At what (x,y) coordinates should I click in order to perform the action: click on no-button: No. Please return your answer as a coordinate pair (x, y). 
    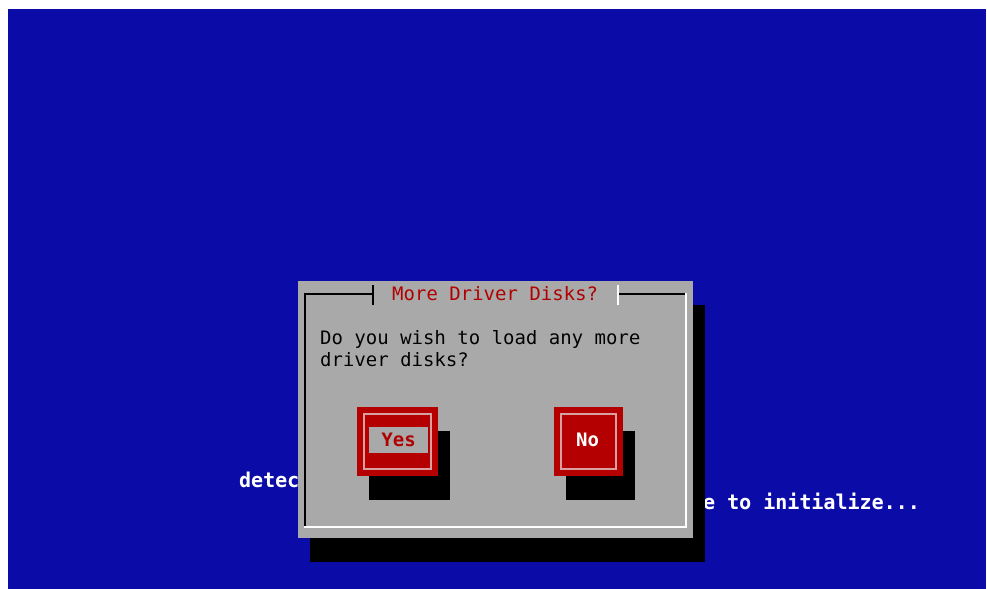
    Looking at the image, I should click on (588, 441).